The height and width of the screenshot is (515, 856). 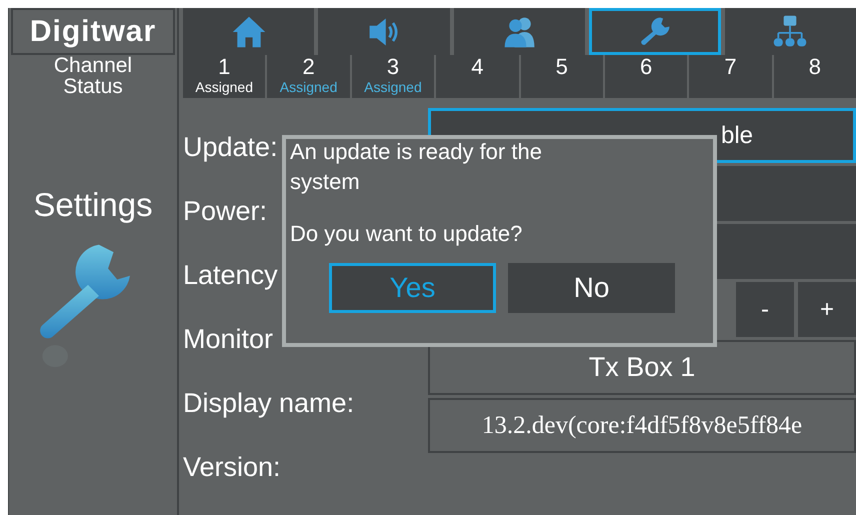 What do you see at coordinates (93, 31) in the screenshot?
I see `logo: Digitwar` at bounding box center [93, 31].